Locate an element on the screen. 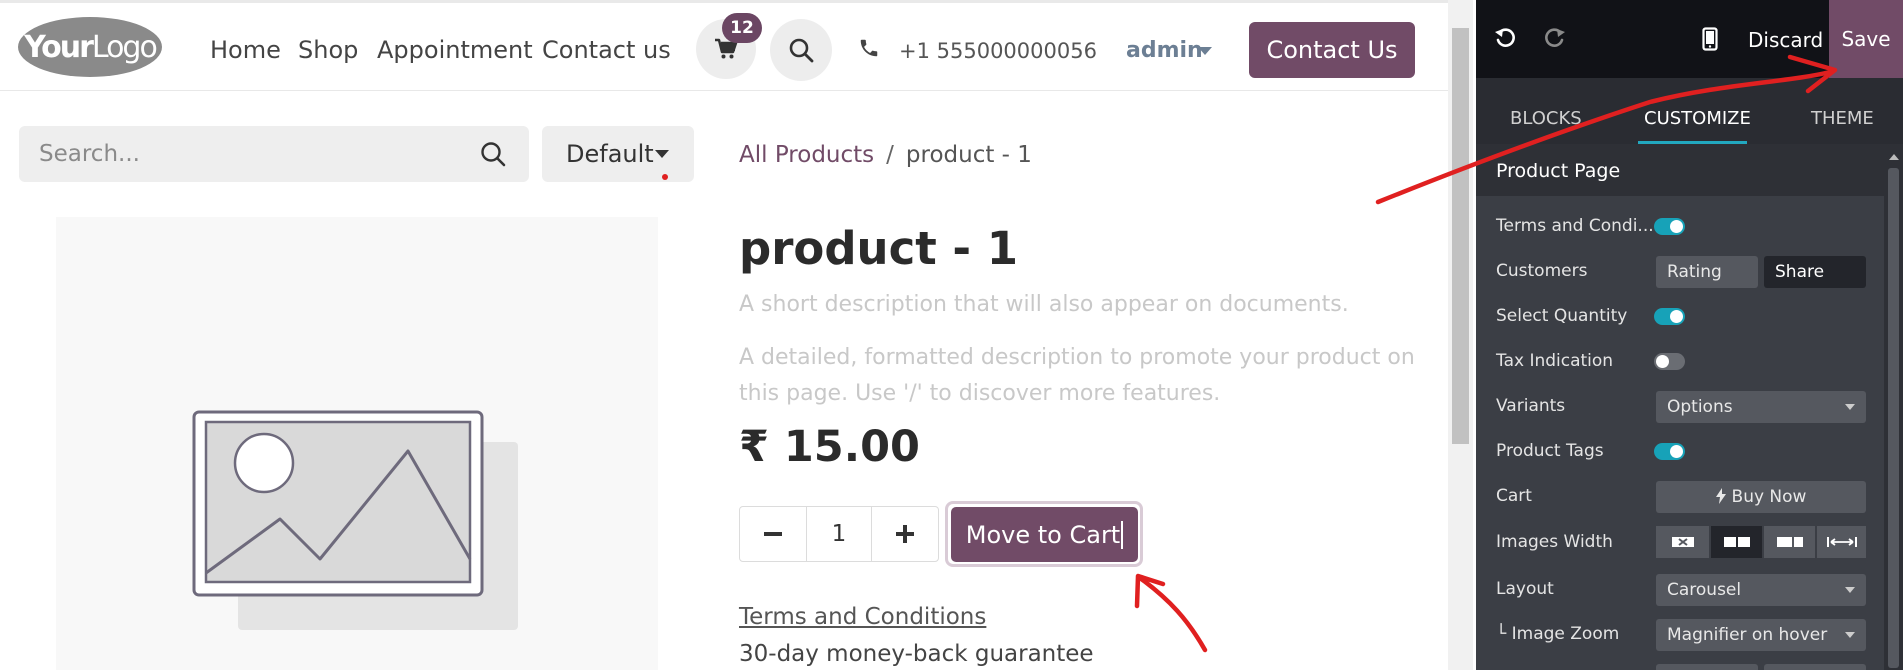 The image size is (1903, 670). customers-share-button: Share is located at coordinates (1815, 272).